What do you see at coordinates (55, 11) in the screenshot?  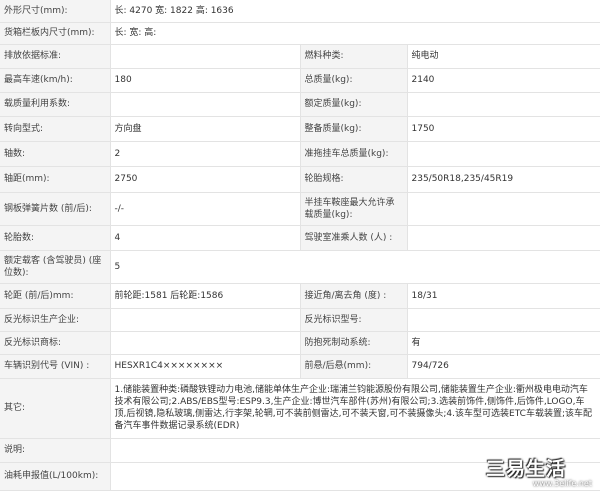 I see `label-dimensions: 外形尺寸(mm):` at bounding box center [55, 11].